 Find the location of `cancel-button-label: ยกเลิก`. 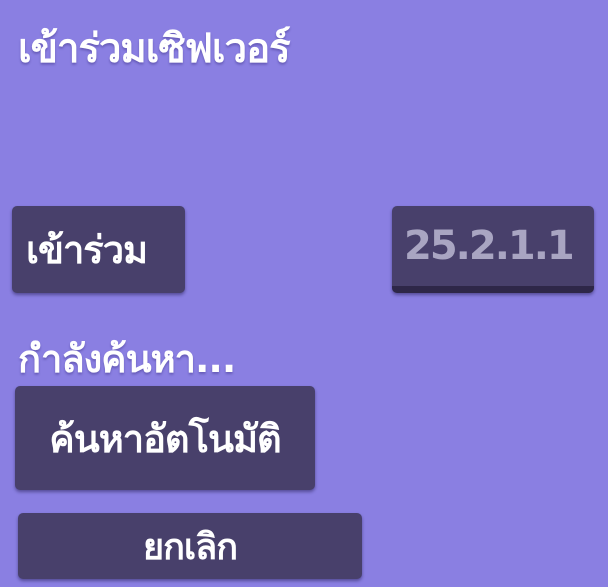

cancel-button-label: ยกเลิก is located at coordinates (190, 547).